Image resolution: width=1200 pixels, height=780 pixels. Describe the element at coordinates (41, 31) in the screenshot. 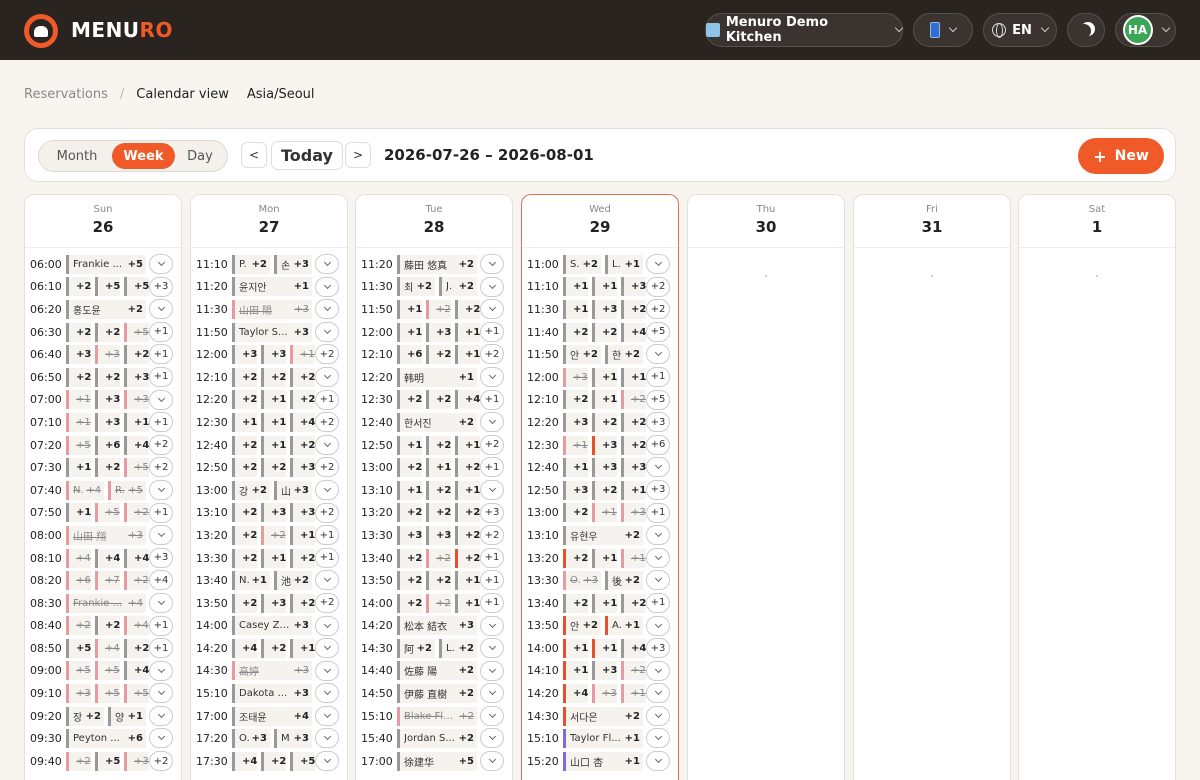

I see `chef-hat-logo-icon` at that location.